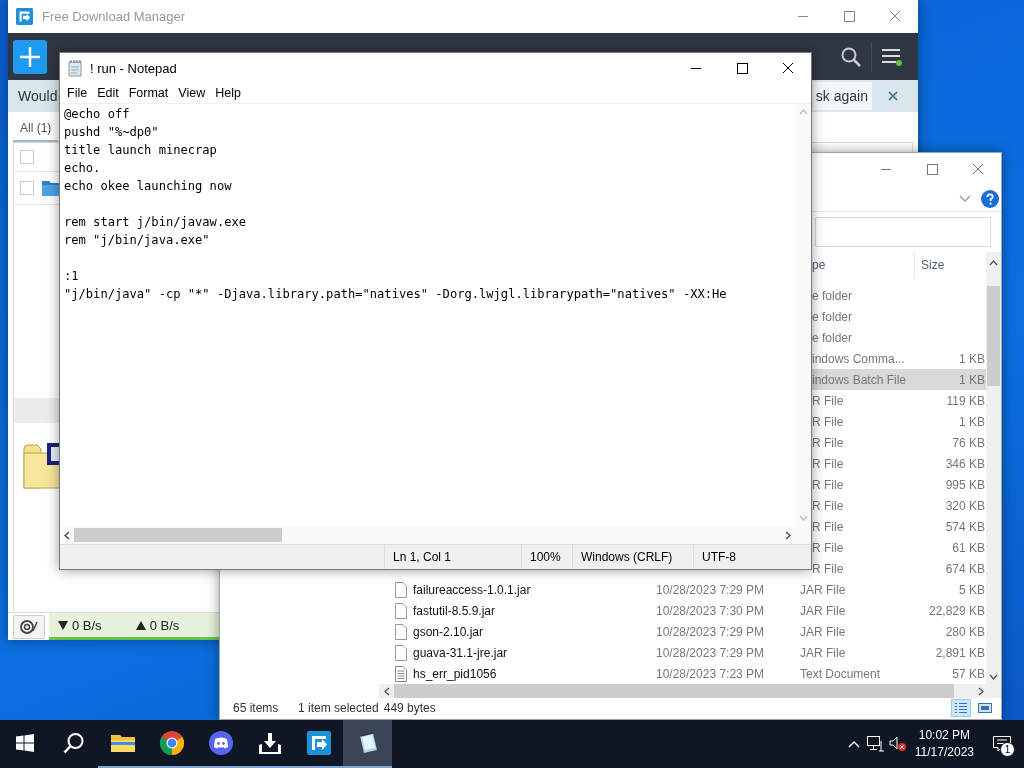  I want to click on menu-item: Edit, so click(108, 93).